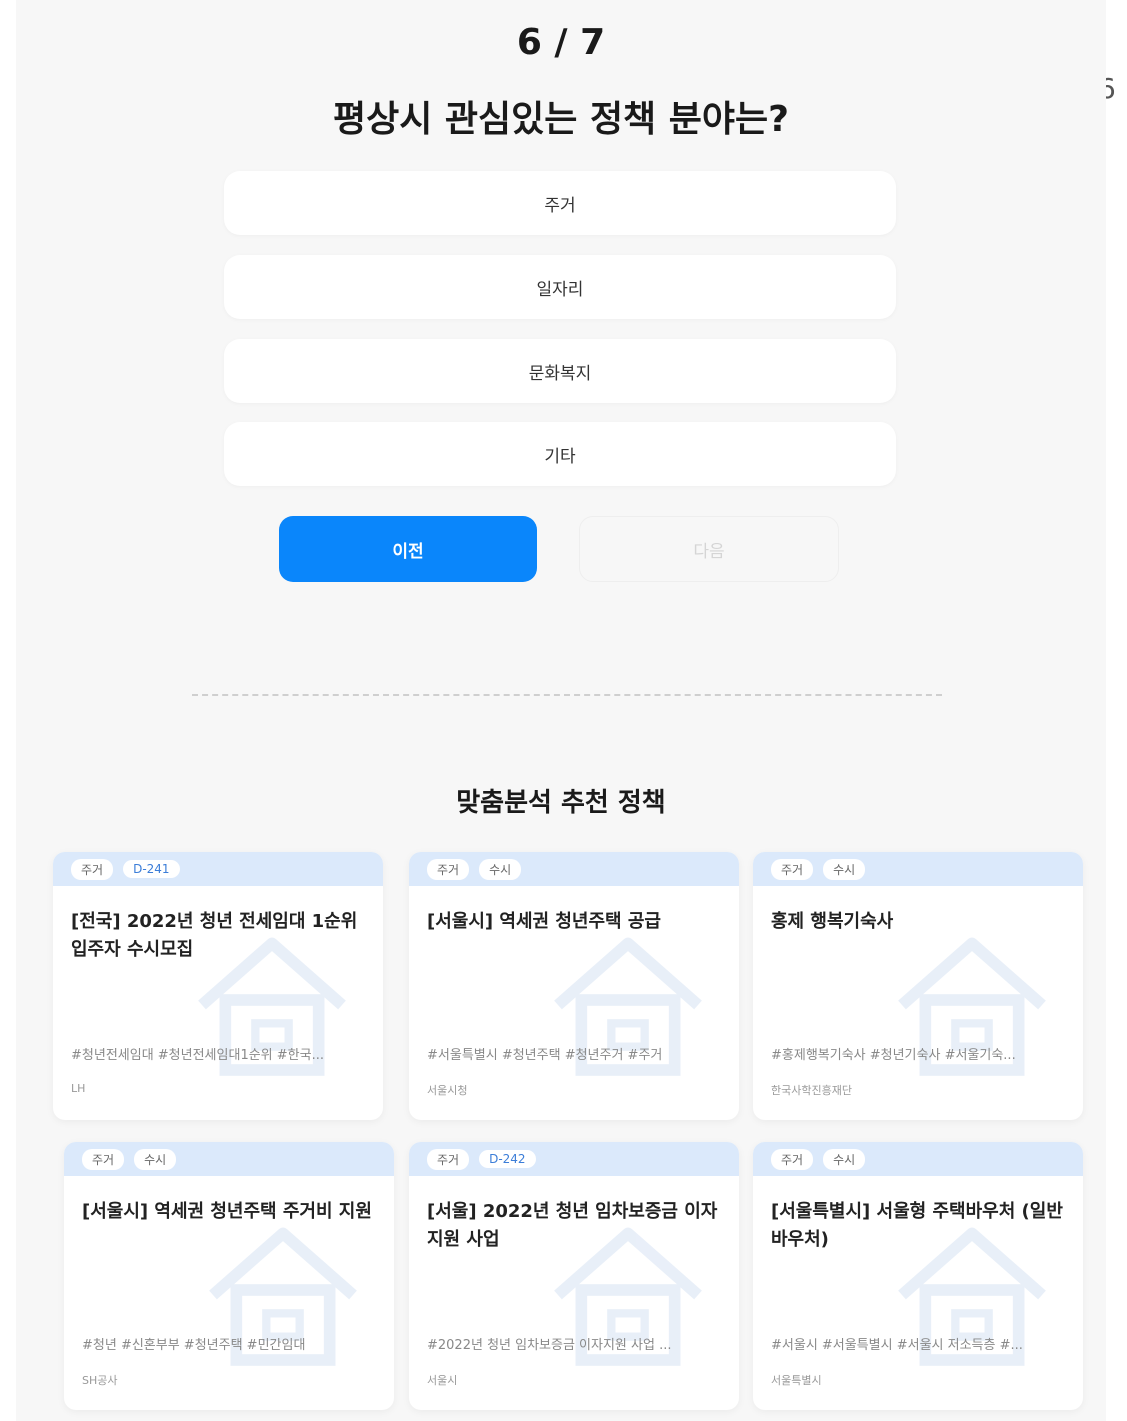 The width and height of the screenshot is (1127, 1421). What do you see at coordinates (442, 1380) in the screenshot?
I see `card-organization: 서울시` at bounding box center [442, 1380].